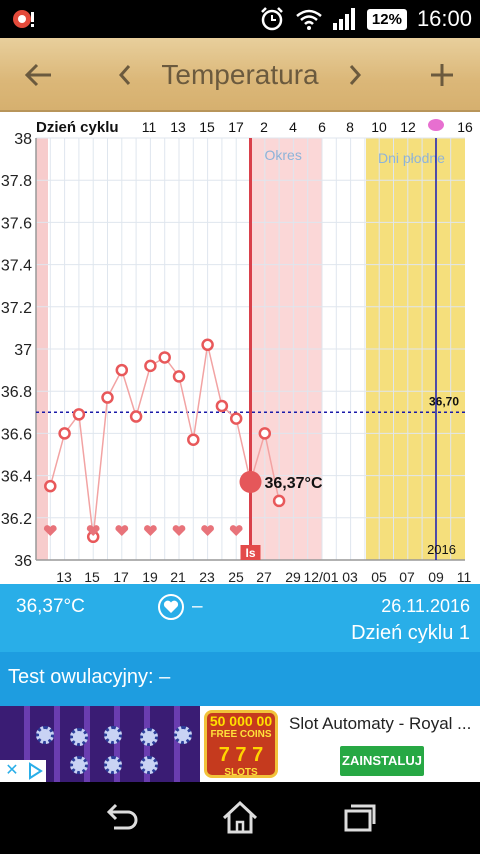 The width and height of the screenshot is (480, 854). Describe the element at coordinates (23, 139) in the screenshot. I see `y-tick-label: 38` at that location.